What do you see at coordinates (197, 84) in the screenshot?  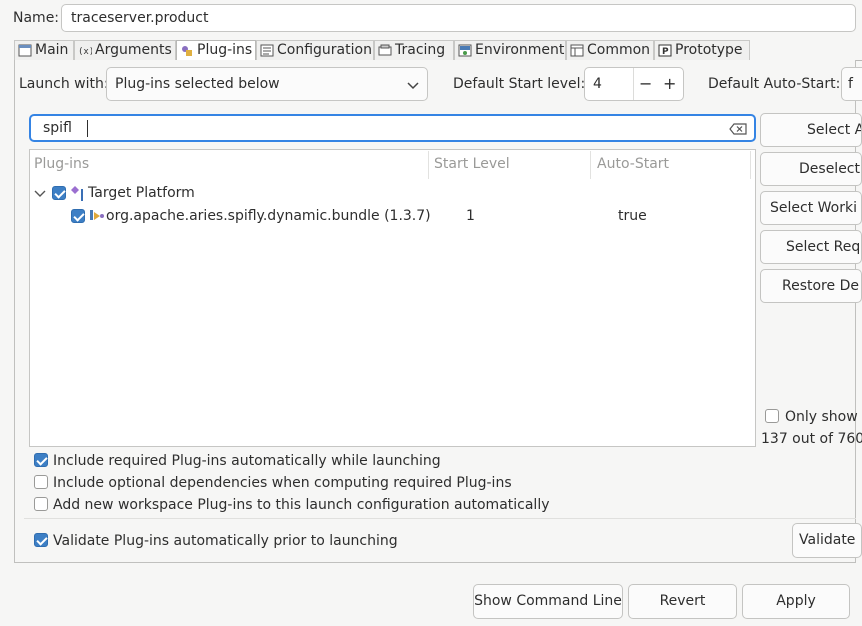 I see `launch-with-value: Plug-ins selected below` at bounding box center [197, 84].